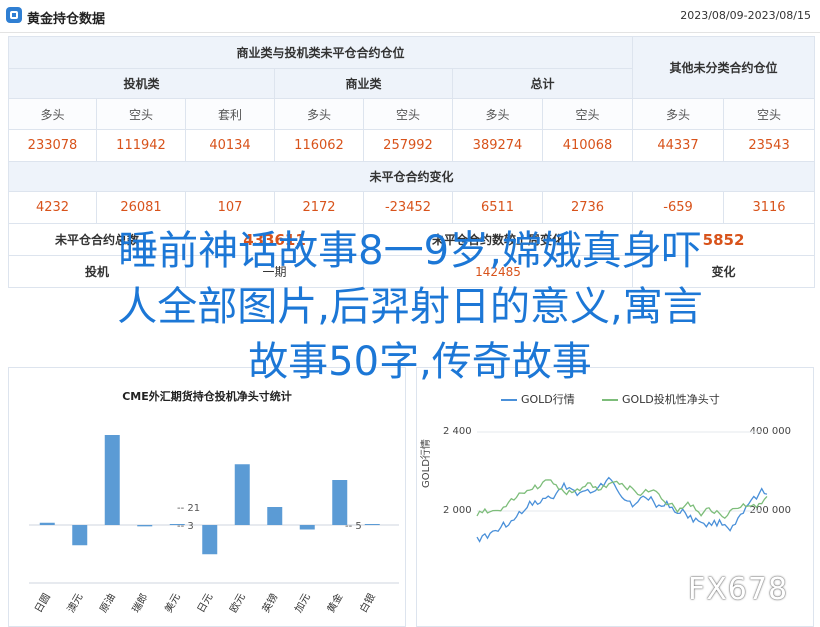 The height and width of the screenshot is (627, 820). I want to click on change-cell: 2172, so click(319, 207).